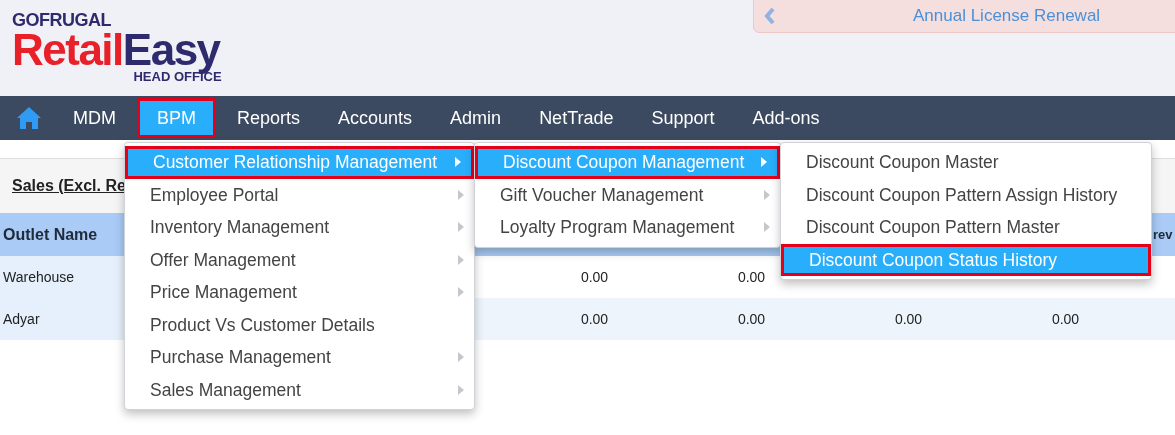 The height and width of the screenshot is (435, 1175). Describe the element at coordinates (62, 20) in the screenshot. I see `brand-logo-text: GOFRUGAL` at that location.